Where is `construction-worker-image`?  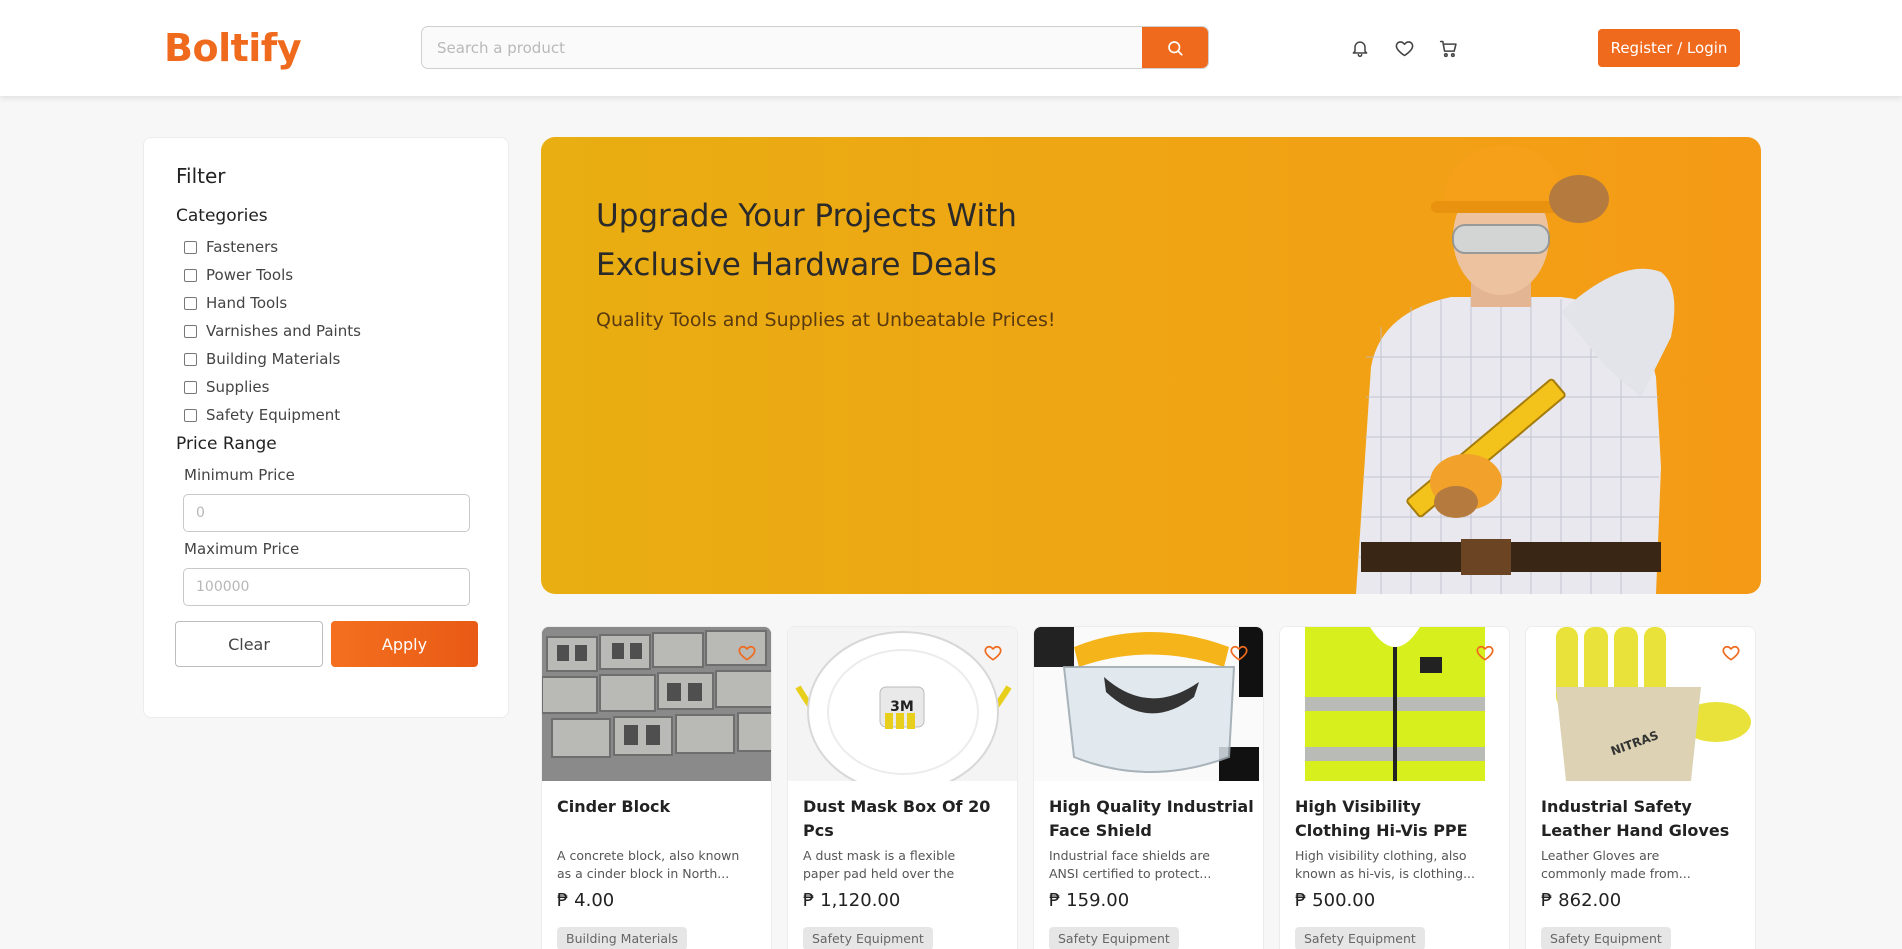 construction-worker-image is located at coordinates (1515, 369).